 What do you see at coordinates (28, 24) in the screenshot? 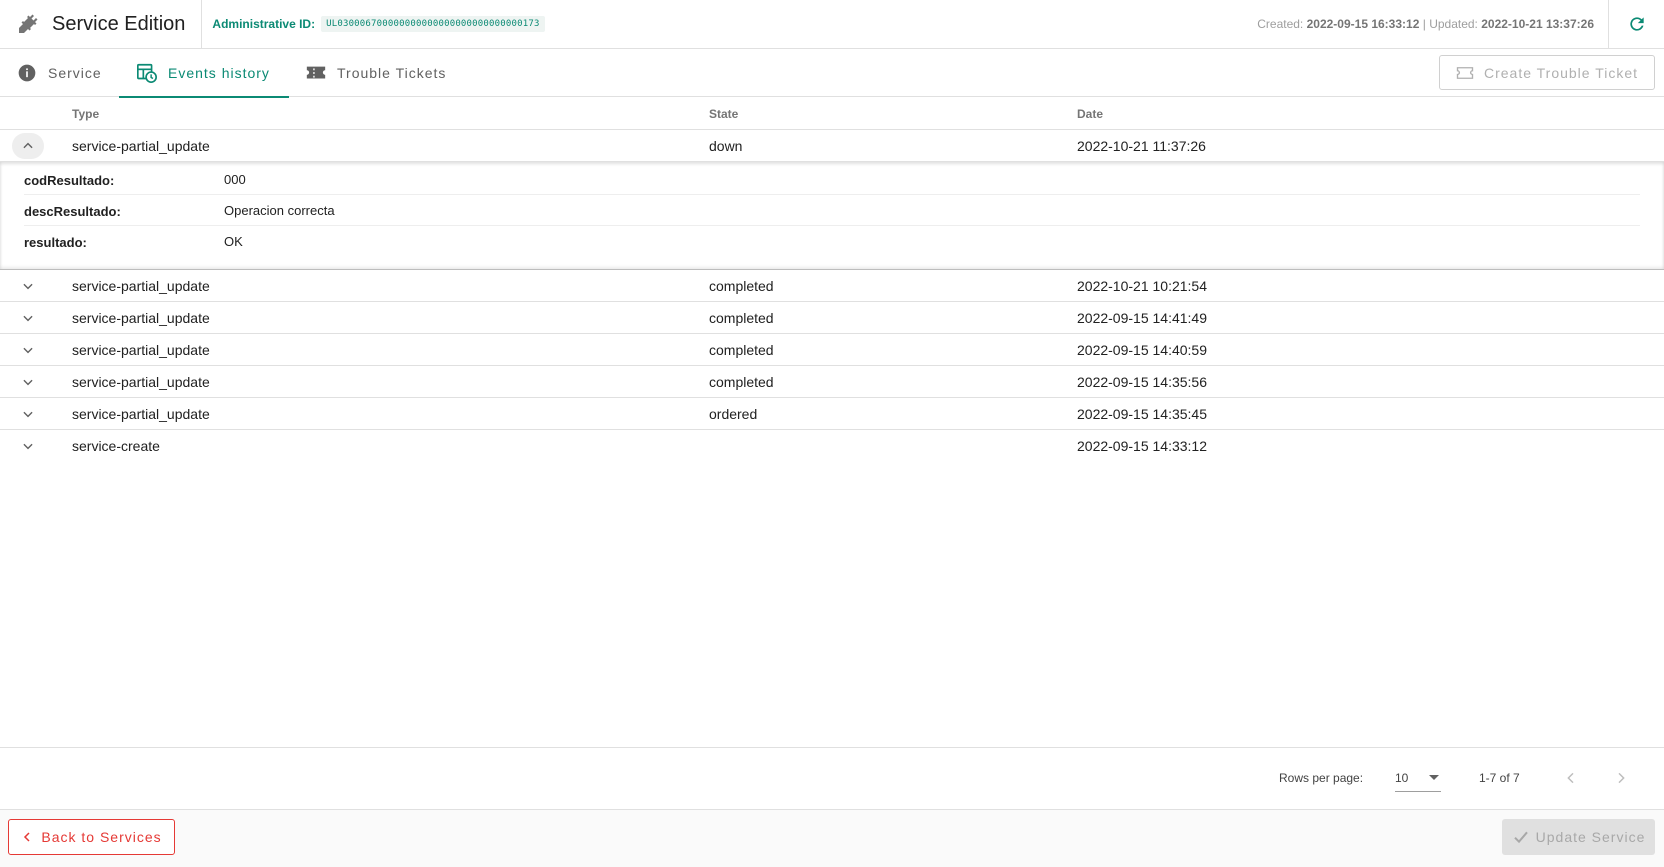
I see `plug-icon` at bounding box center [28, 24].